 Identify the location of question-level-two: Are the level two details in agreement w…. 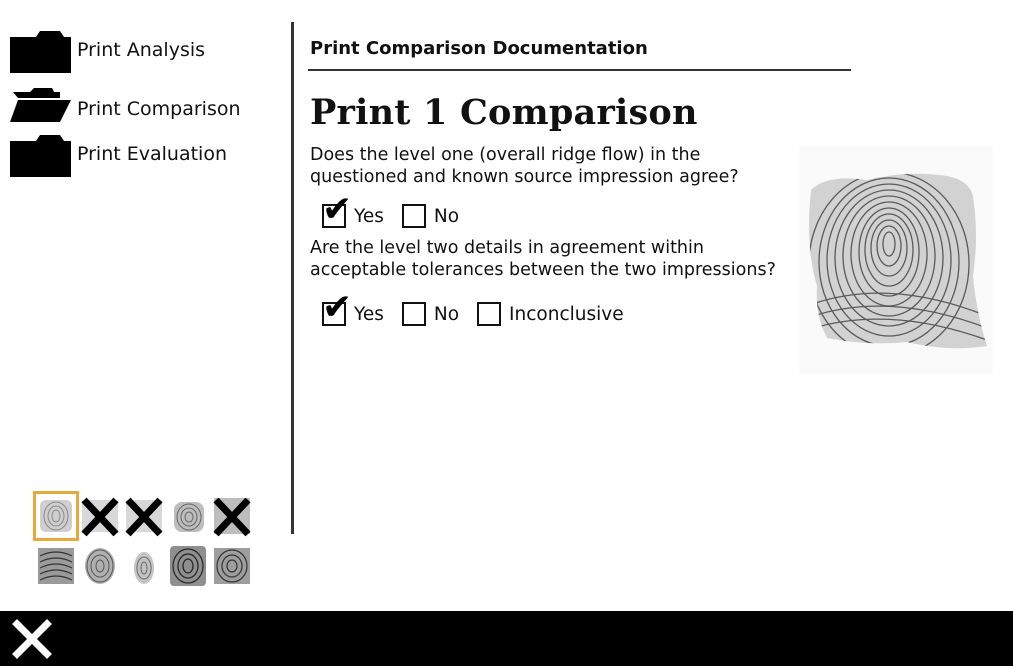
(543, 259).